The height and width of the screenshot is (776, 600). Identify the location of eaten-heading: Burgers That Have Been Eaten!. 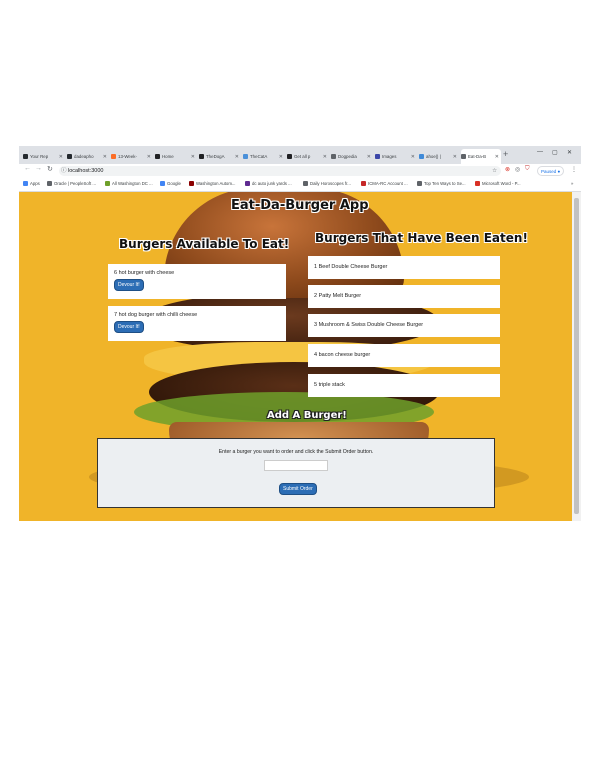
(421, 238).